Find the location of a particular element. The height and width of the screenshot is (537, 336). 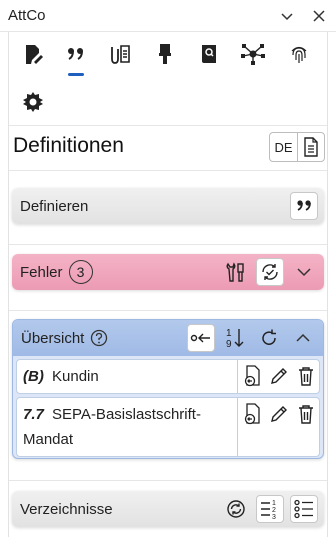

section-verzeichnisse: Verzeichnisse 123 is located at coordinates (168, 509).